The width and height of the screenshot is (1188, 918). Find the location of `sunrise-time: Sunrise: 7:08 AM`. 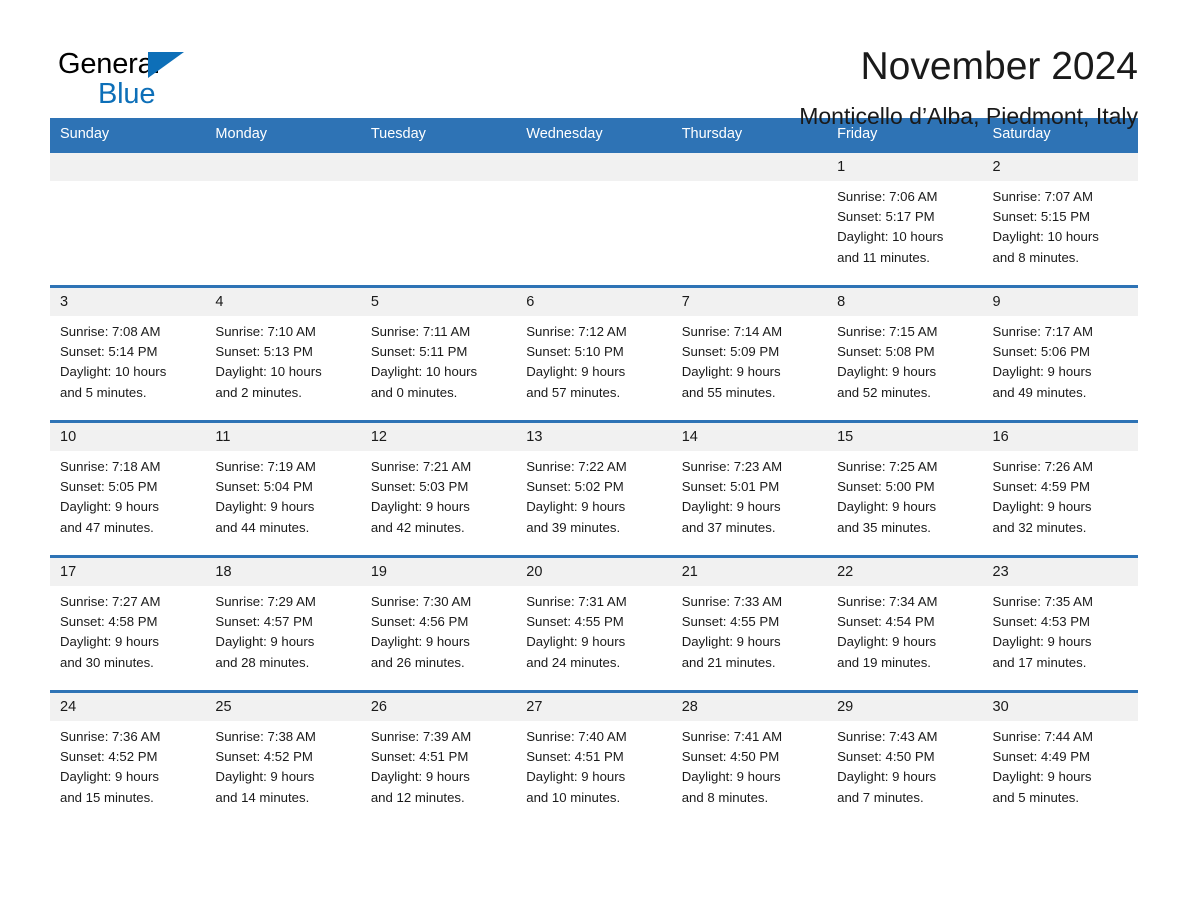

sunrise-time: Sunrise: 7:08 AM is located at coordinates (110, 331).